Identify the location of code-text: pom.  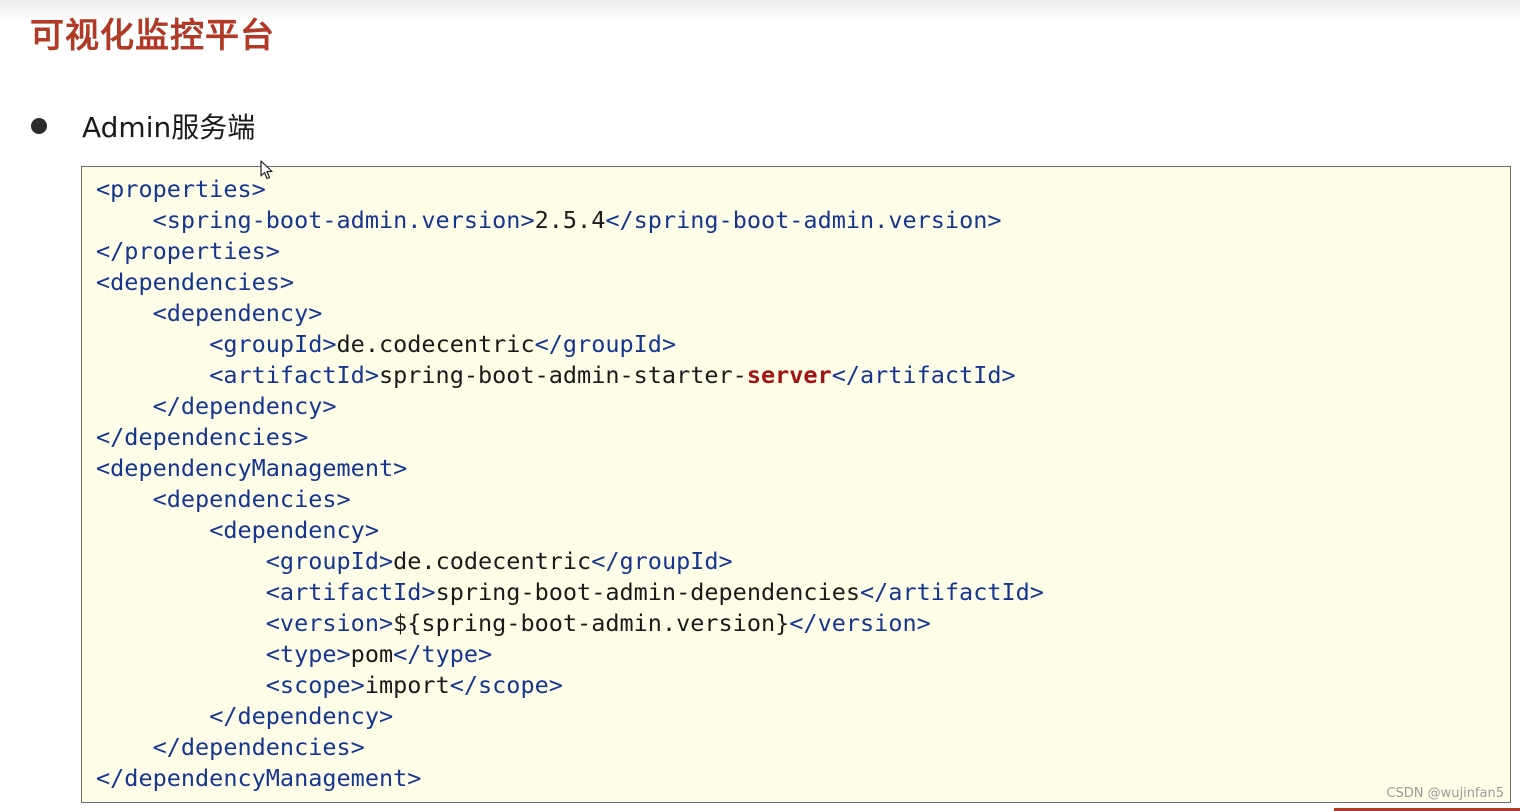
(372, 654).